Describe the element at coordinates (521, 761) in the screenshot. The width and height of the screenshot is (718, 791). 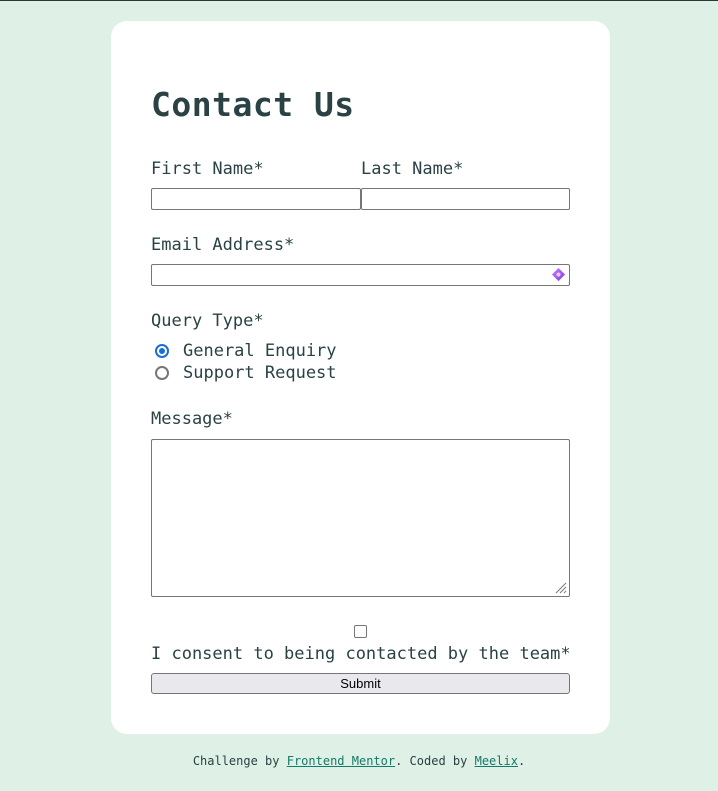
I see `footer-suffix: .` at that location.